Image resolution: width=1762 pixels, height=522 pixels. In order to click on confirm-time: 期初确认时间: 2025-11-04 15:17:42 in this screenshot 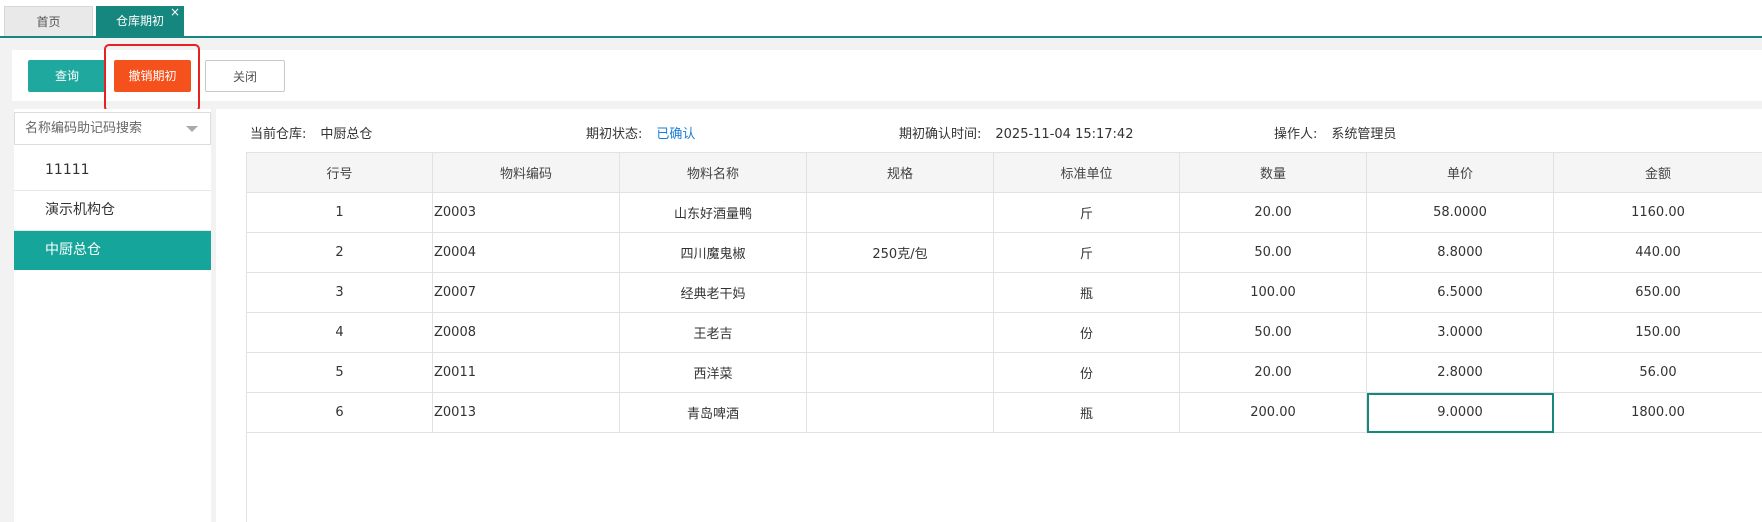, I will do `click(1016, 132)`.